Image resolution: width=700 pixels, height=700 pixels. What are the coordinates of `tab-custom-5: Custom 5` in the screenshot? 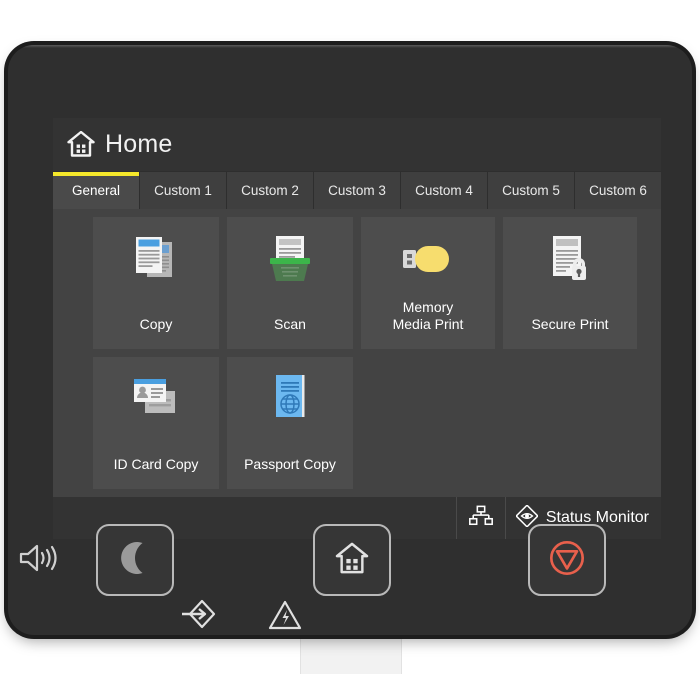 It's located at (531, 190).